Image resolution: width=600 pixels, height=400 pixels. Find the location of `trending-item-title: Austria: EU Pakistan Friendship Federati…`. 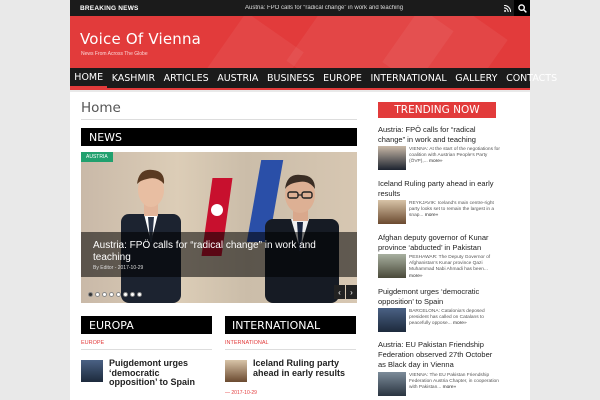

trending-item-title: Austria: EU Pakistan Friendship Federati… is located at coordinates (437, 355).